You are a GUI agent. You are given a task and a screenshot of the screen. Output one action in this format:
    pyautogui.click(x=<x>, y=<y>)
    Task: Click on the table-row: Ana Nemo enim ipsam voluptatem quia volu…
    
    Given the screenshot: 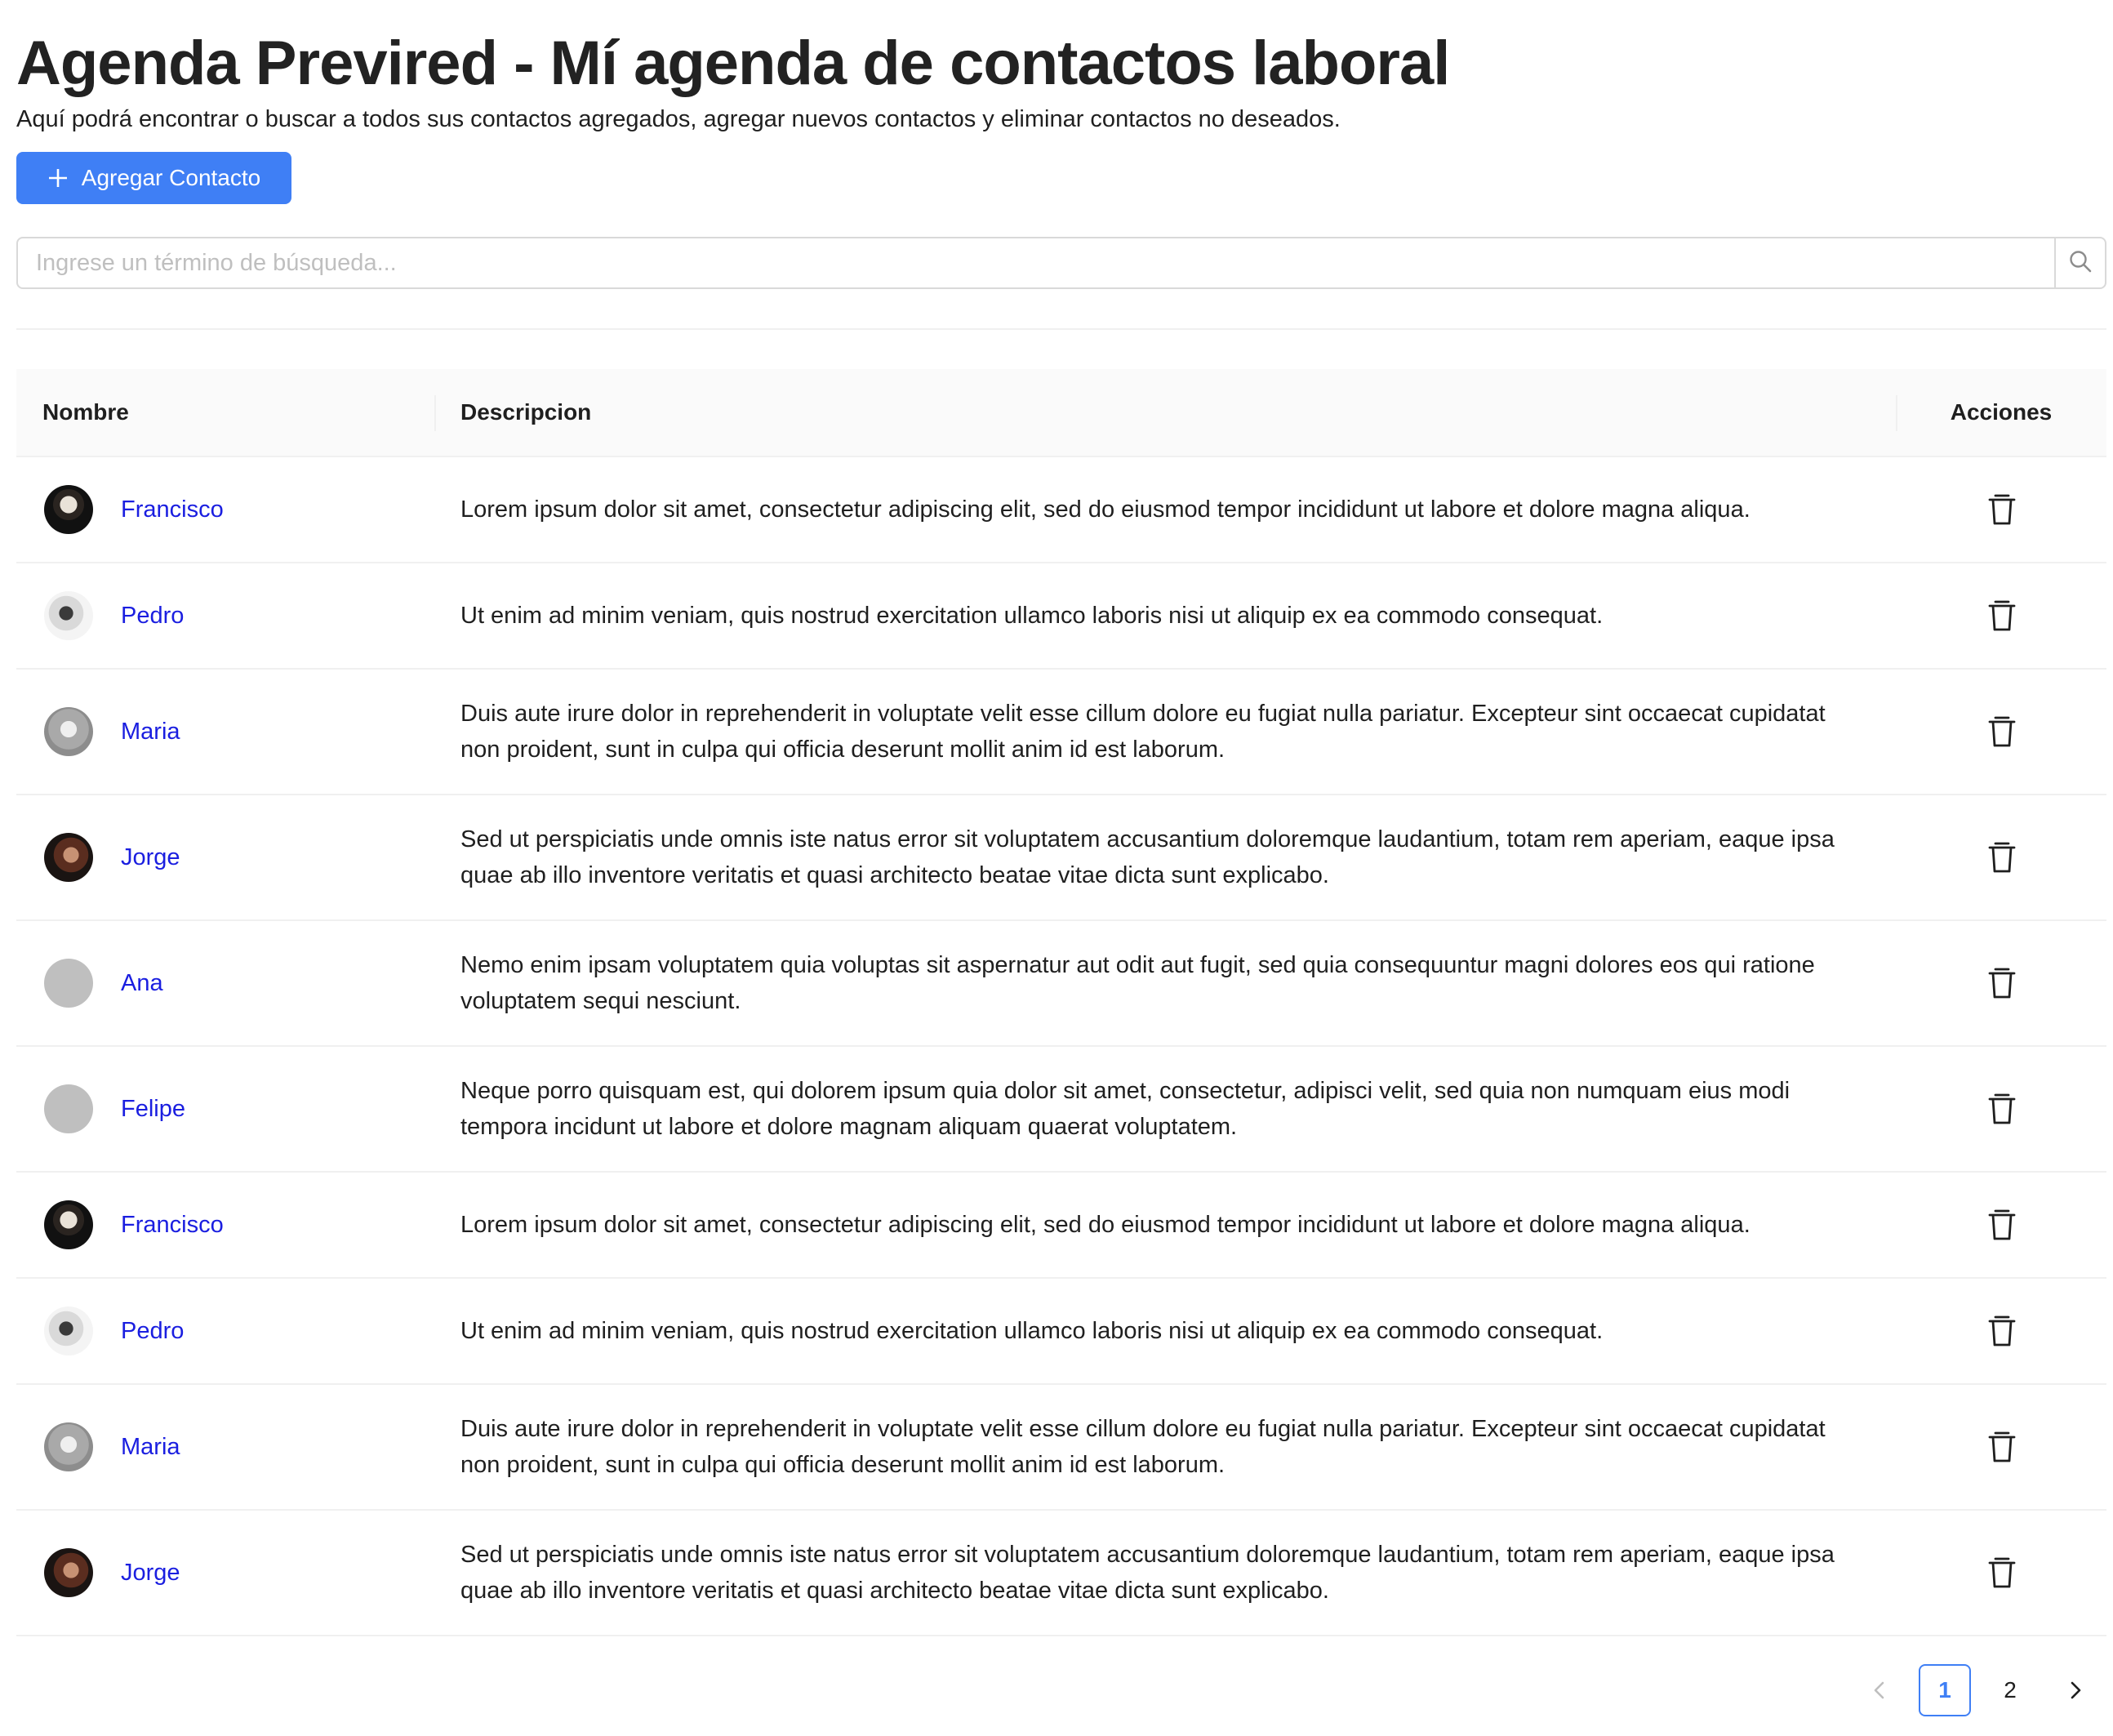 What is the action you would take?
    pyautogui.click(x=1061, y=984)
    